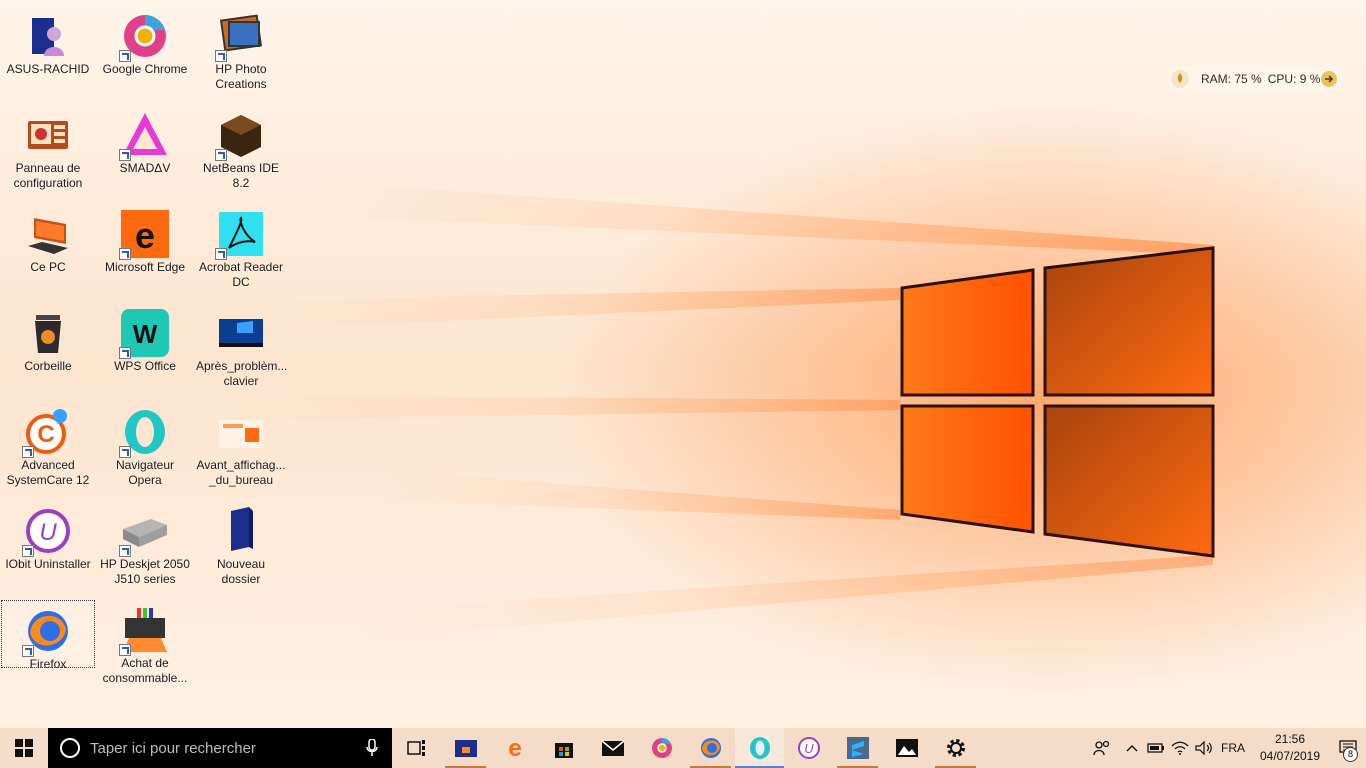  I want to click on clock-time: 21:56, so click(1290, 739).